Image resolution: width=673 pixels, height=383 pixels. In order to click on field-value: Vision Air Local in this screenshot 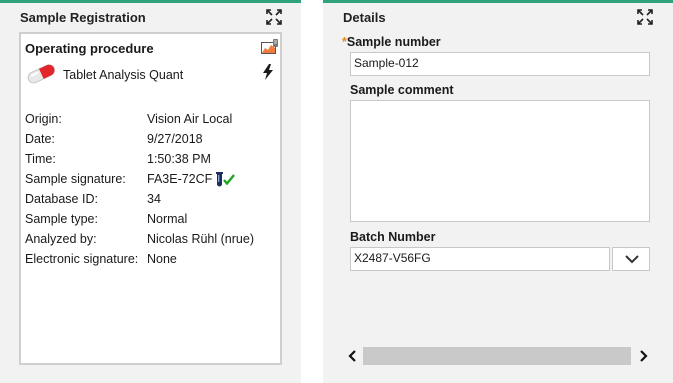, I will do `click(190, 119)`.